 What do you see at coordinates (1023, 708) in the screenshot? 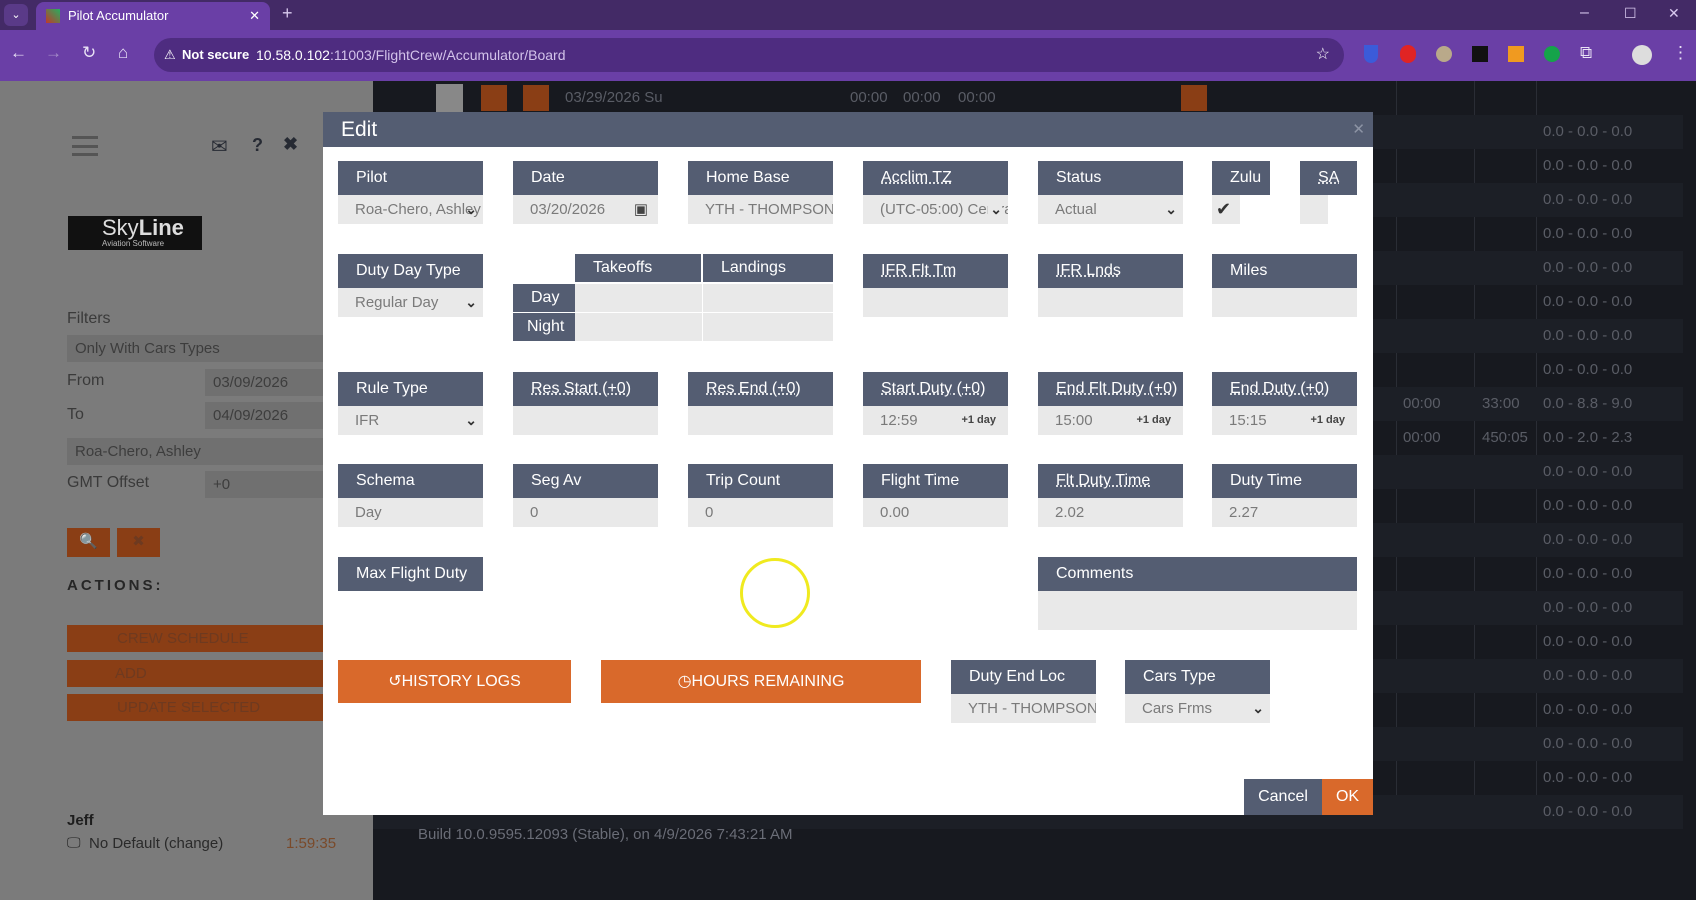
I see `duty-end-loc-input: YTH - THOMPSON` at bounding box center [1023, 708].